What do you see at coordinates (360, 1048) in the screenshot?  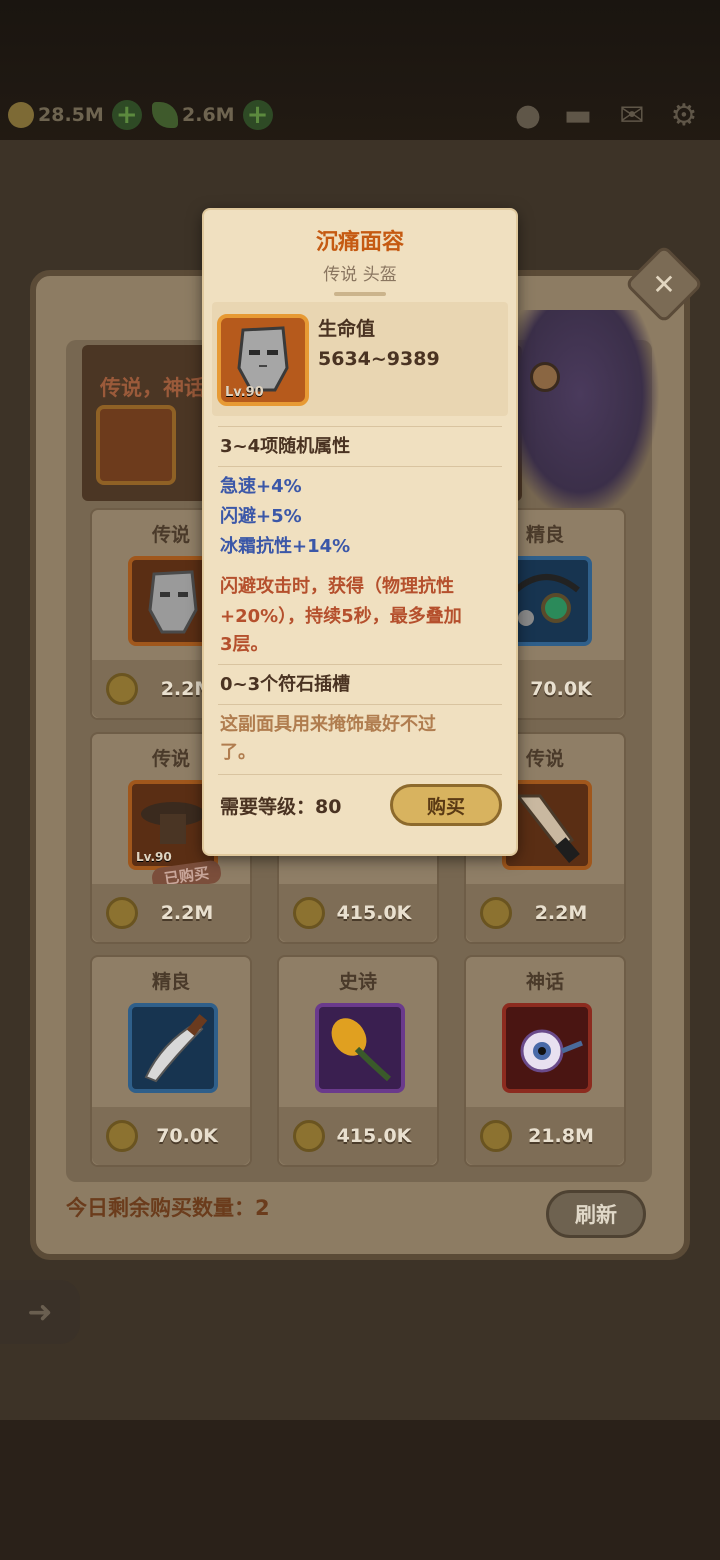 I see `torch-icon` at bounding box center [360, 1048].